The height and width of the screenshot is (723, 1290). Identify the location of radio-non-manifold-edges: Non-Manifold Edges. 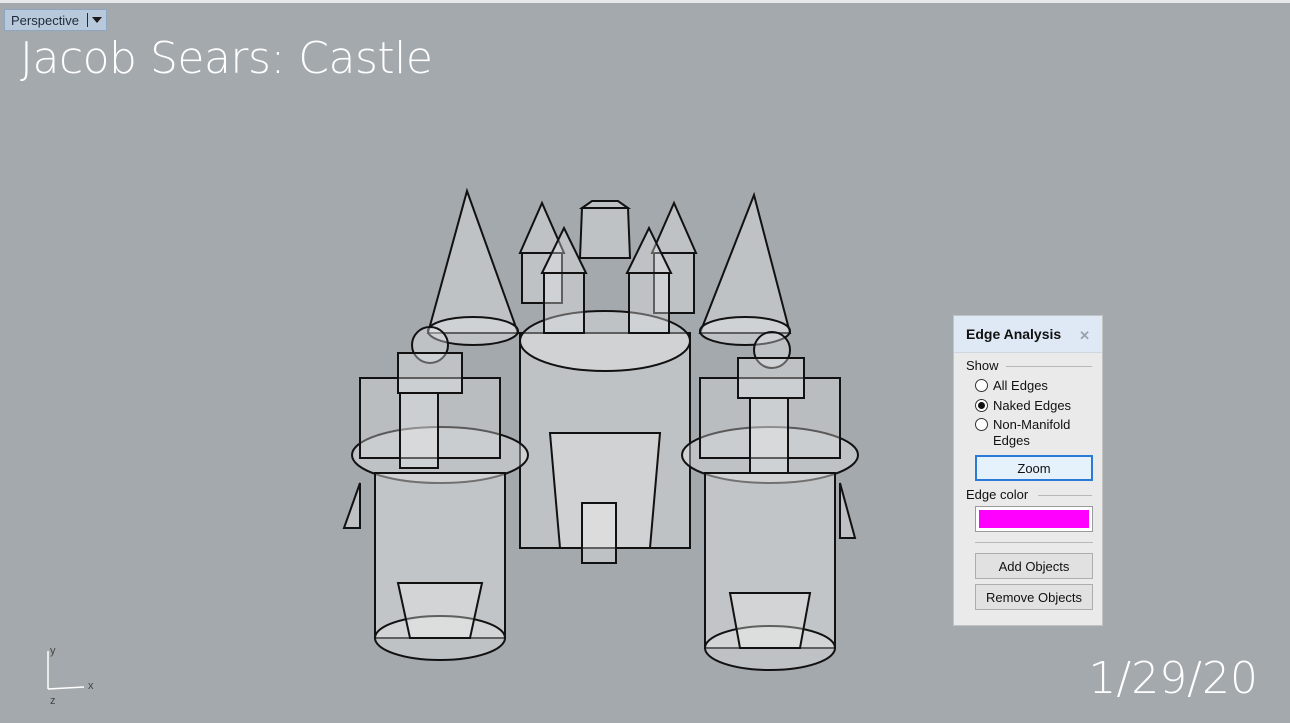
(1022, 433).